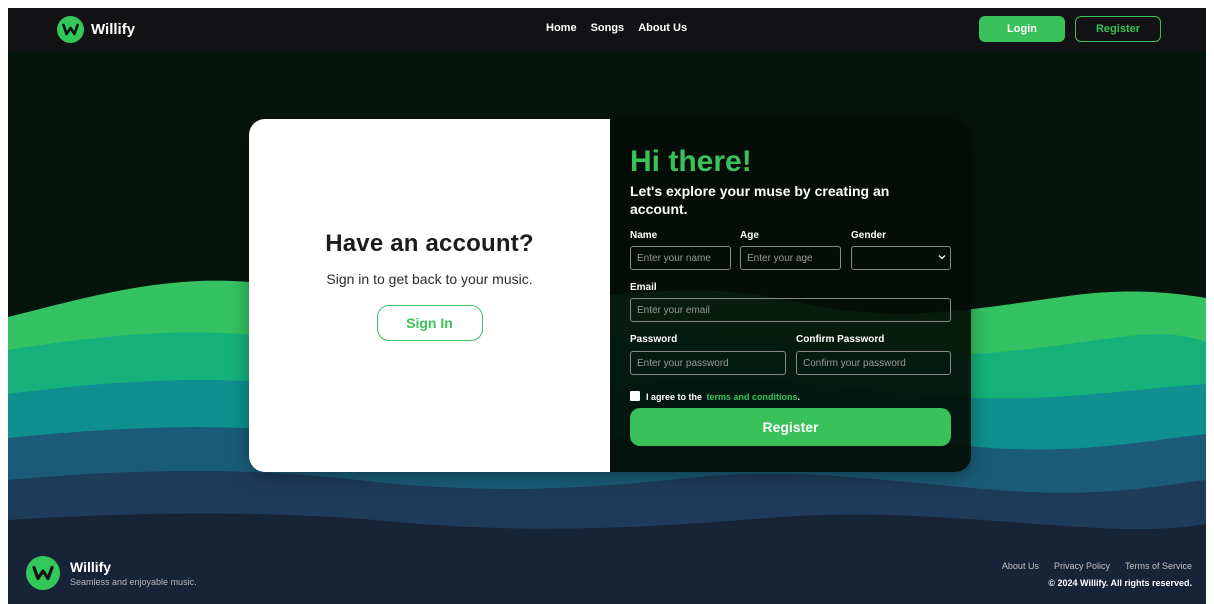  Describe the element at coordinates (635, 396) in the screenshot. I see `terms-checkbox` at that location.